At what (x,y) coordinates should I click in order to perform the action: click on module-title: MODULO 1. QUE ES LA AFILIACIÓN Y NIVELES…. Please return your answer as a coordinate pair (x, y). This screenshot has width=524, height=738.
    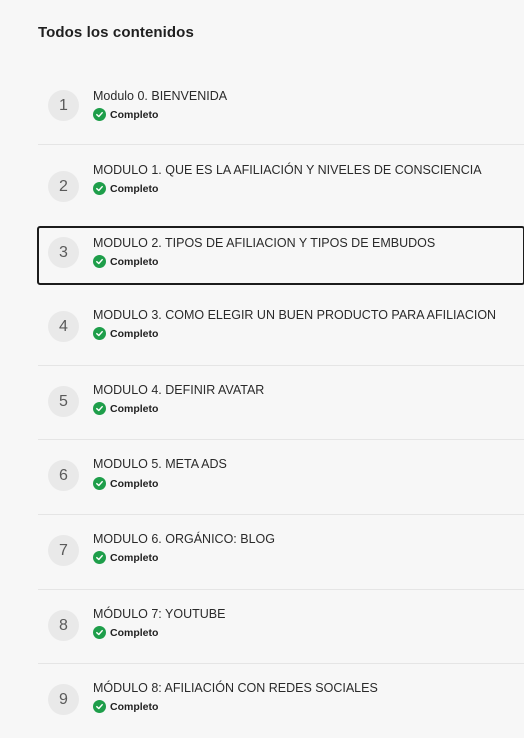
    Looking at the image, I should click on (287, 170).